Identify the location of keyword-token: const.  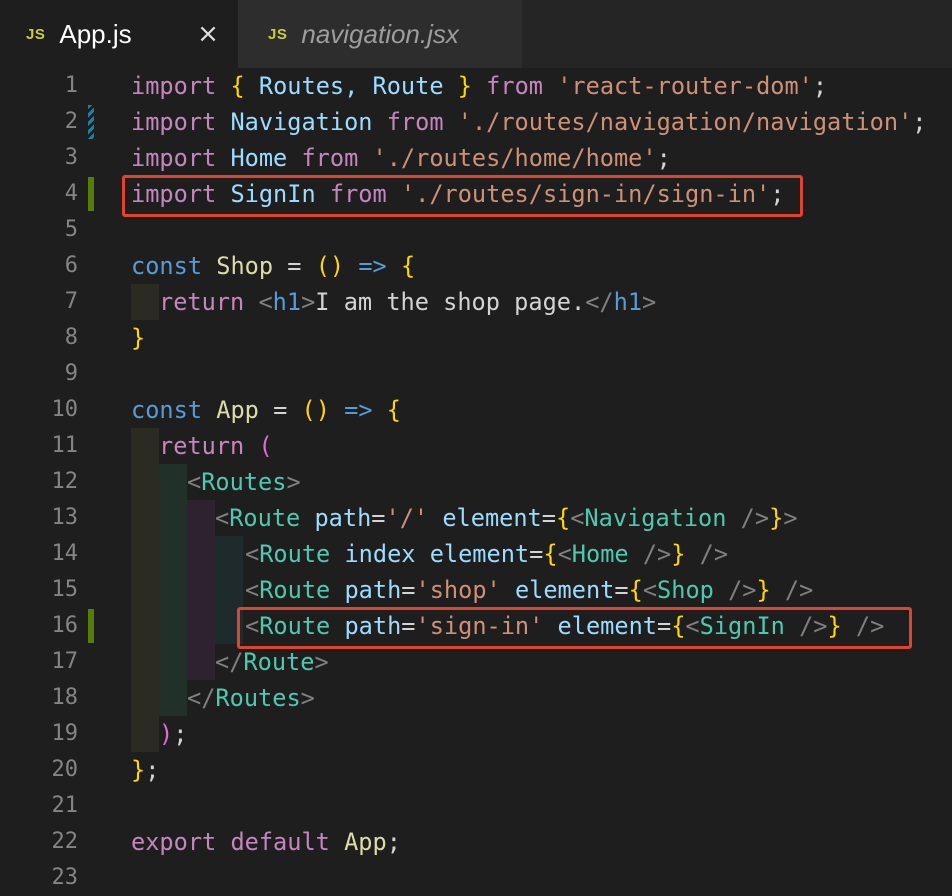
(167, 410).